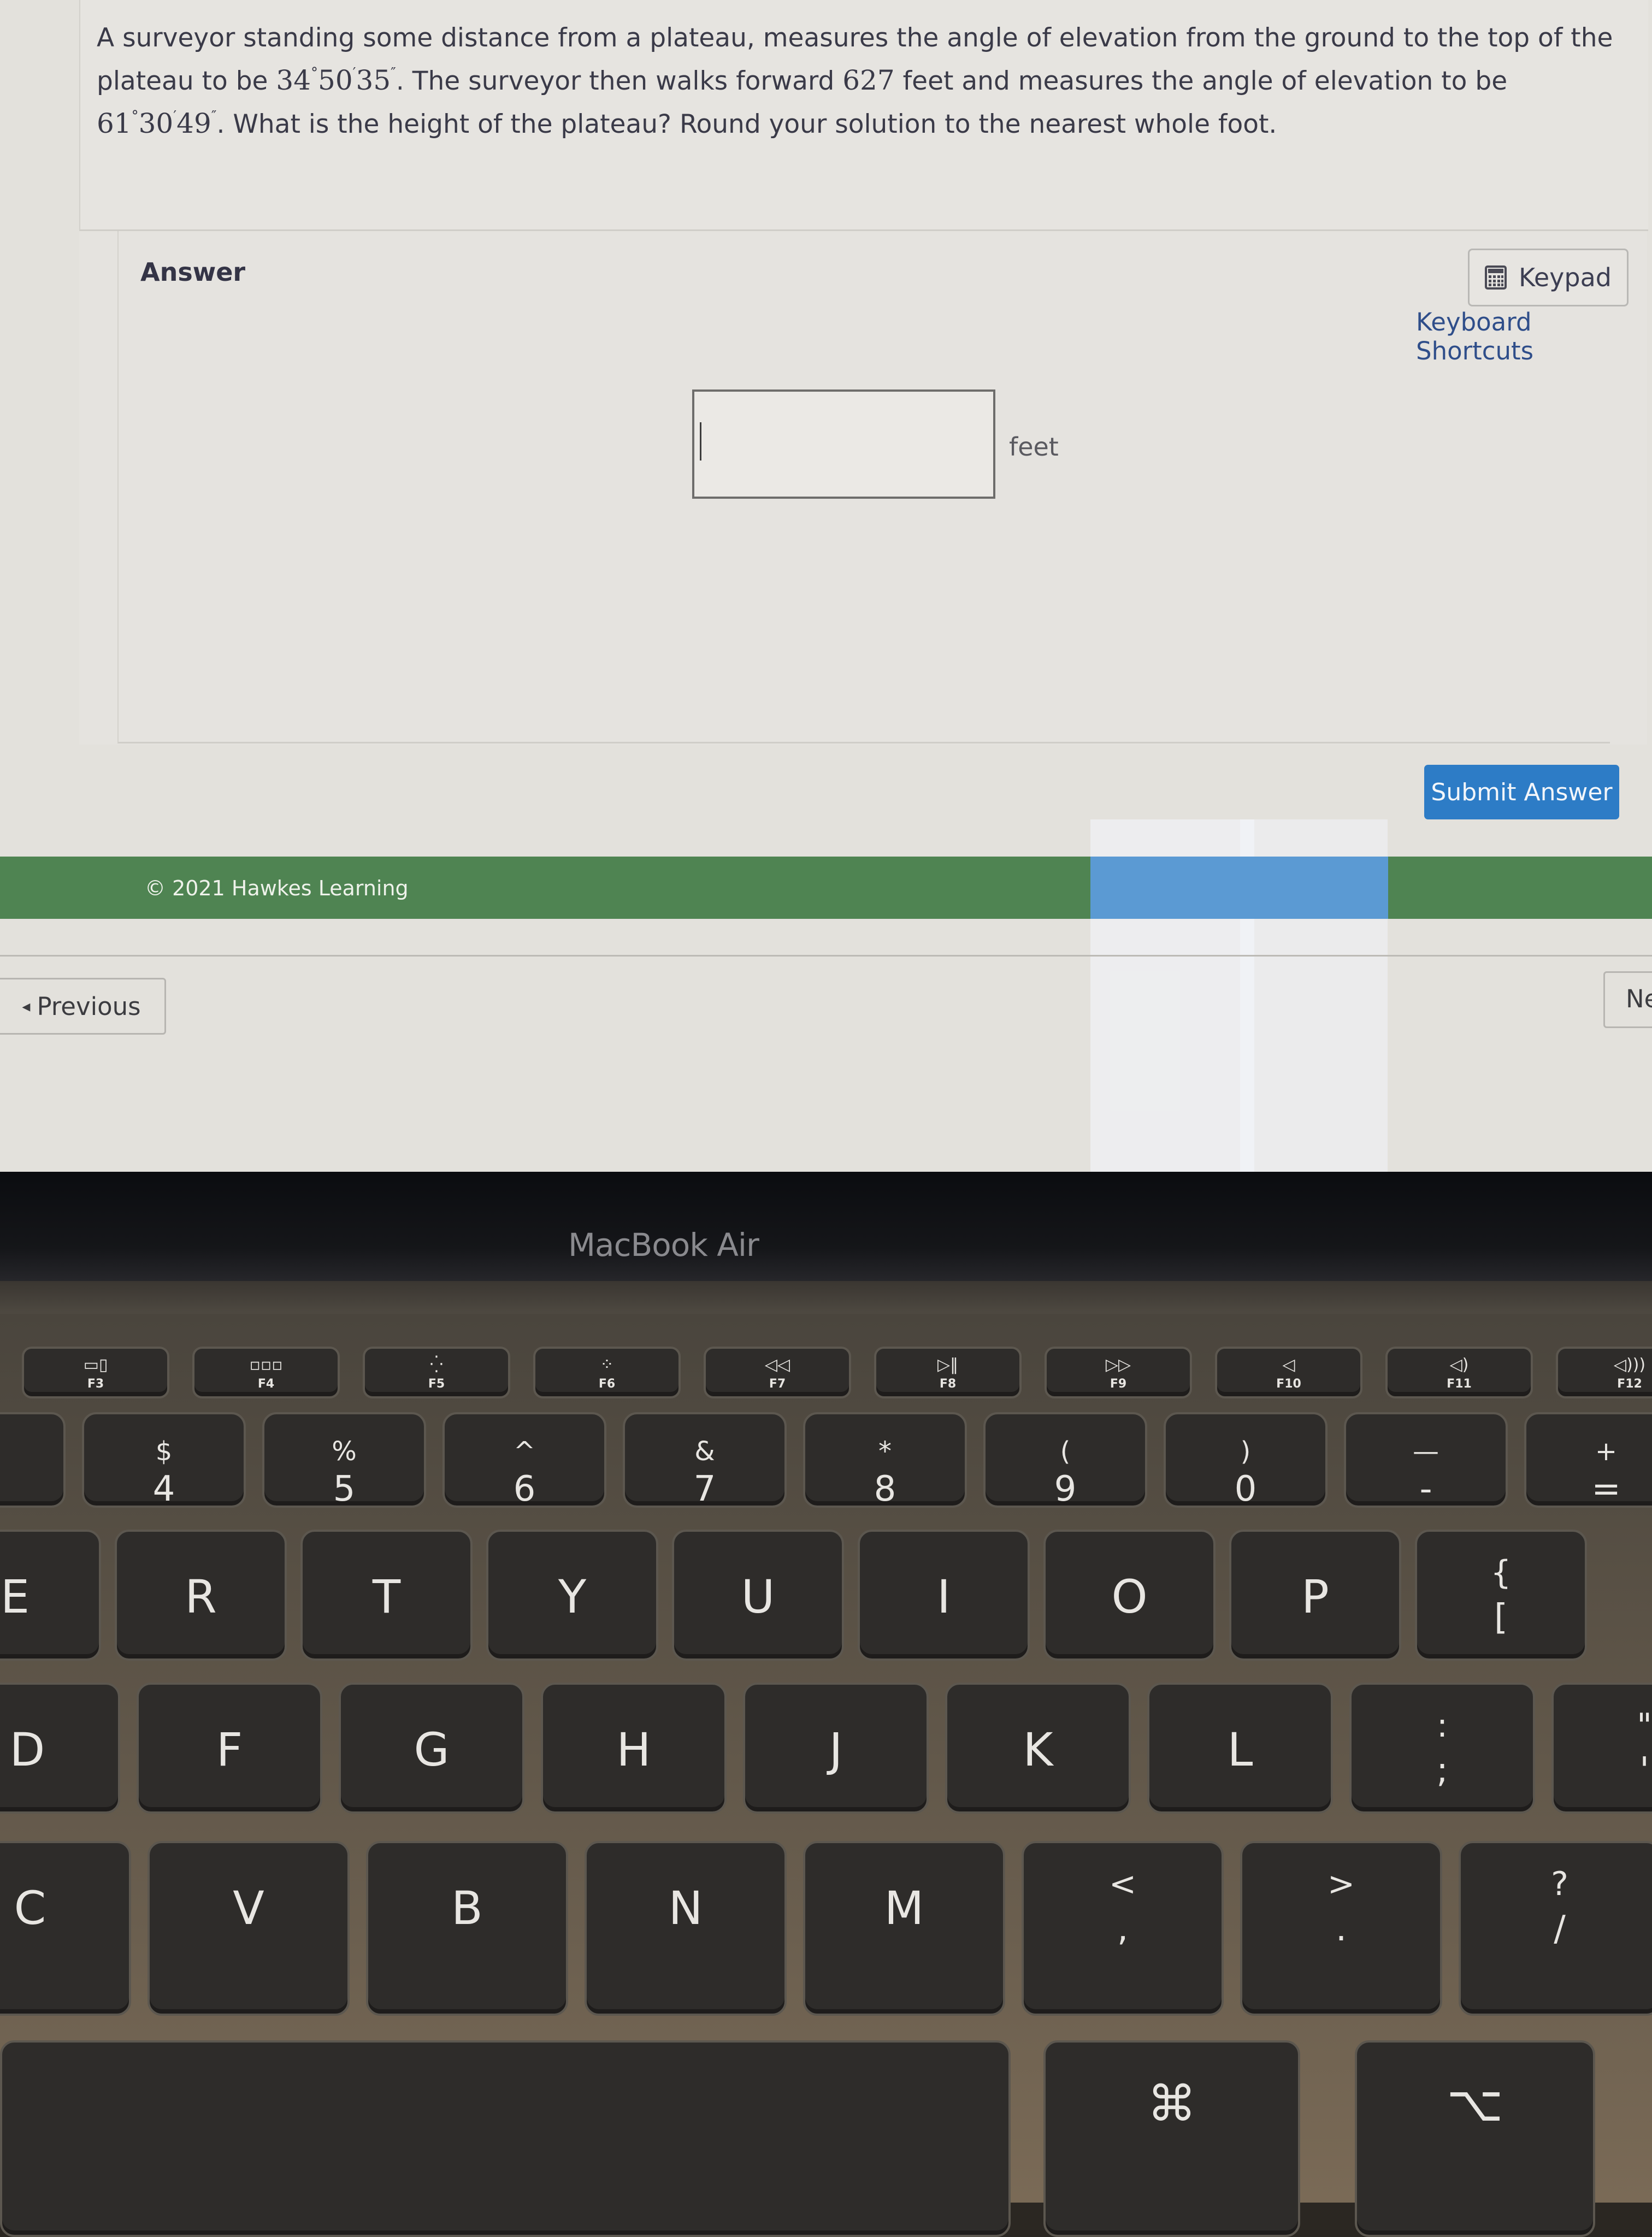 This screenshot has height=2237, width=1652. Describe the element at coordinates (65, 1928) in the screenshot. I see `key-C: C` at that location.